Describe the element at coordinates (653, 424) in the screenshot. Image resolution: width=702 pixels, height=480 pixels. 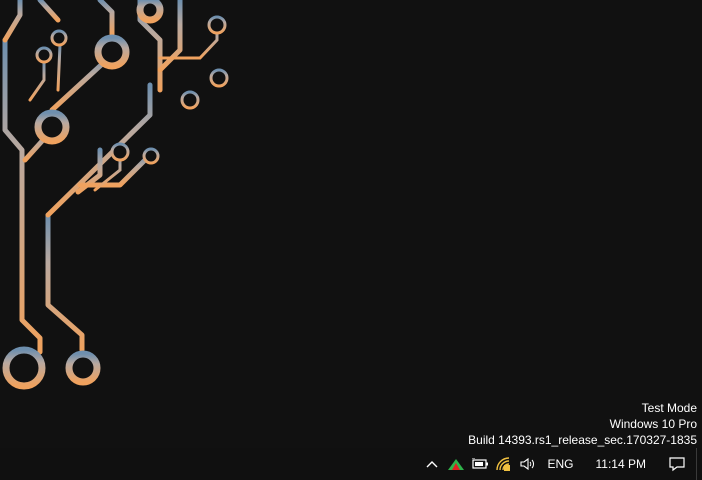
I see `watermark-edition: Windows 10 Pro` at that location.